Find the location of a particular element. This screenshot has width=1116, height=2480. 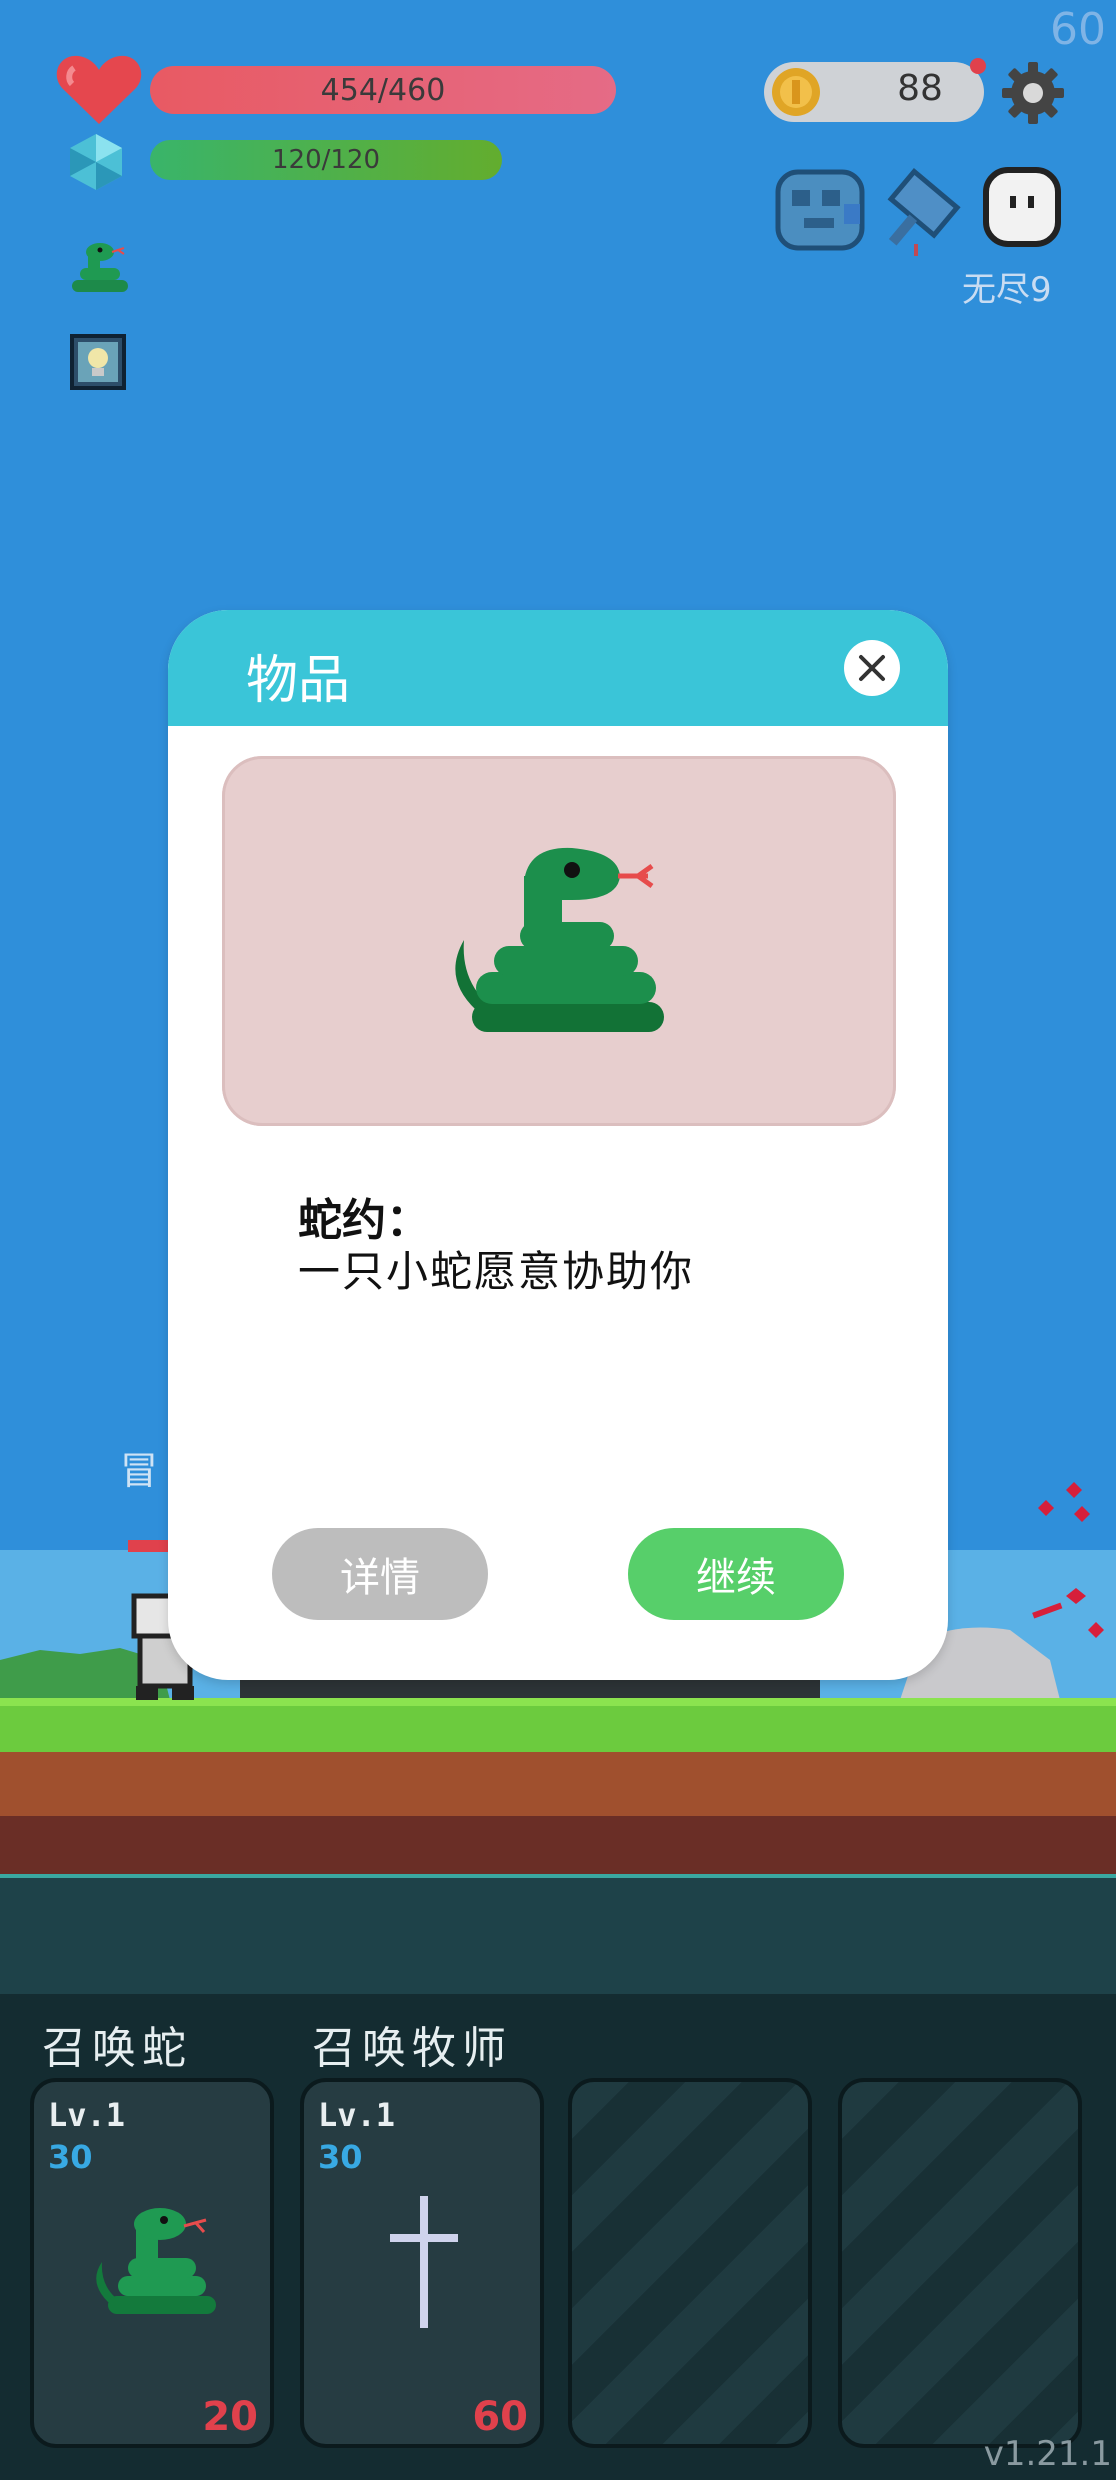

health-bar: 454/460 is located at coordinates (383, 90).